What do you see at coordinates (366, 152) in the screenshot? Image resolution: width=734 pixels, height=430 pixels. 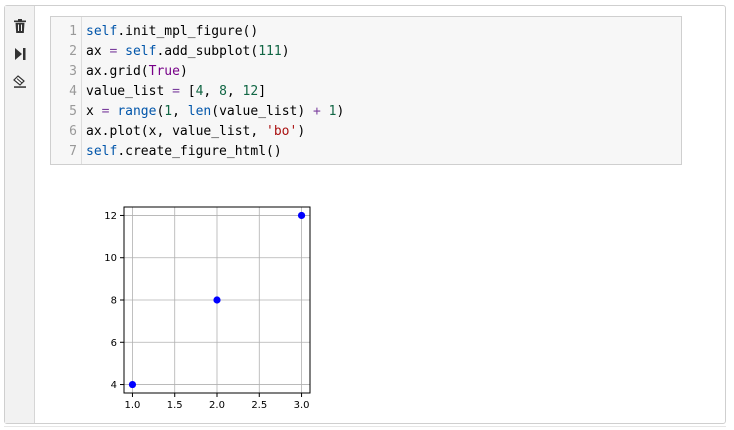 I see `code-line: 7 self.create_figure_html()` at bounding box center [366, 152].